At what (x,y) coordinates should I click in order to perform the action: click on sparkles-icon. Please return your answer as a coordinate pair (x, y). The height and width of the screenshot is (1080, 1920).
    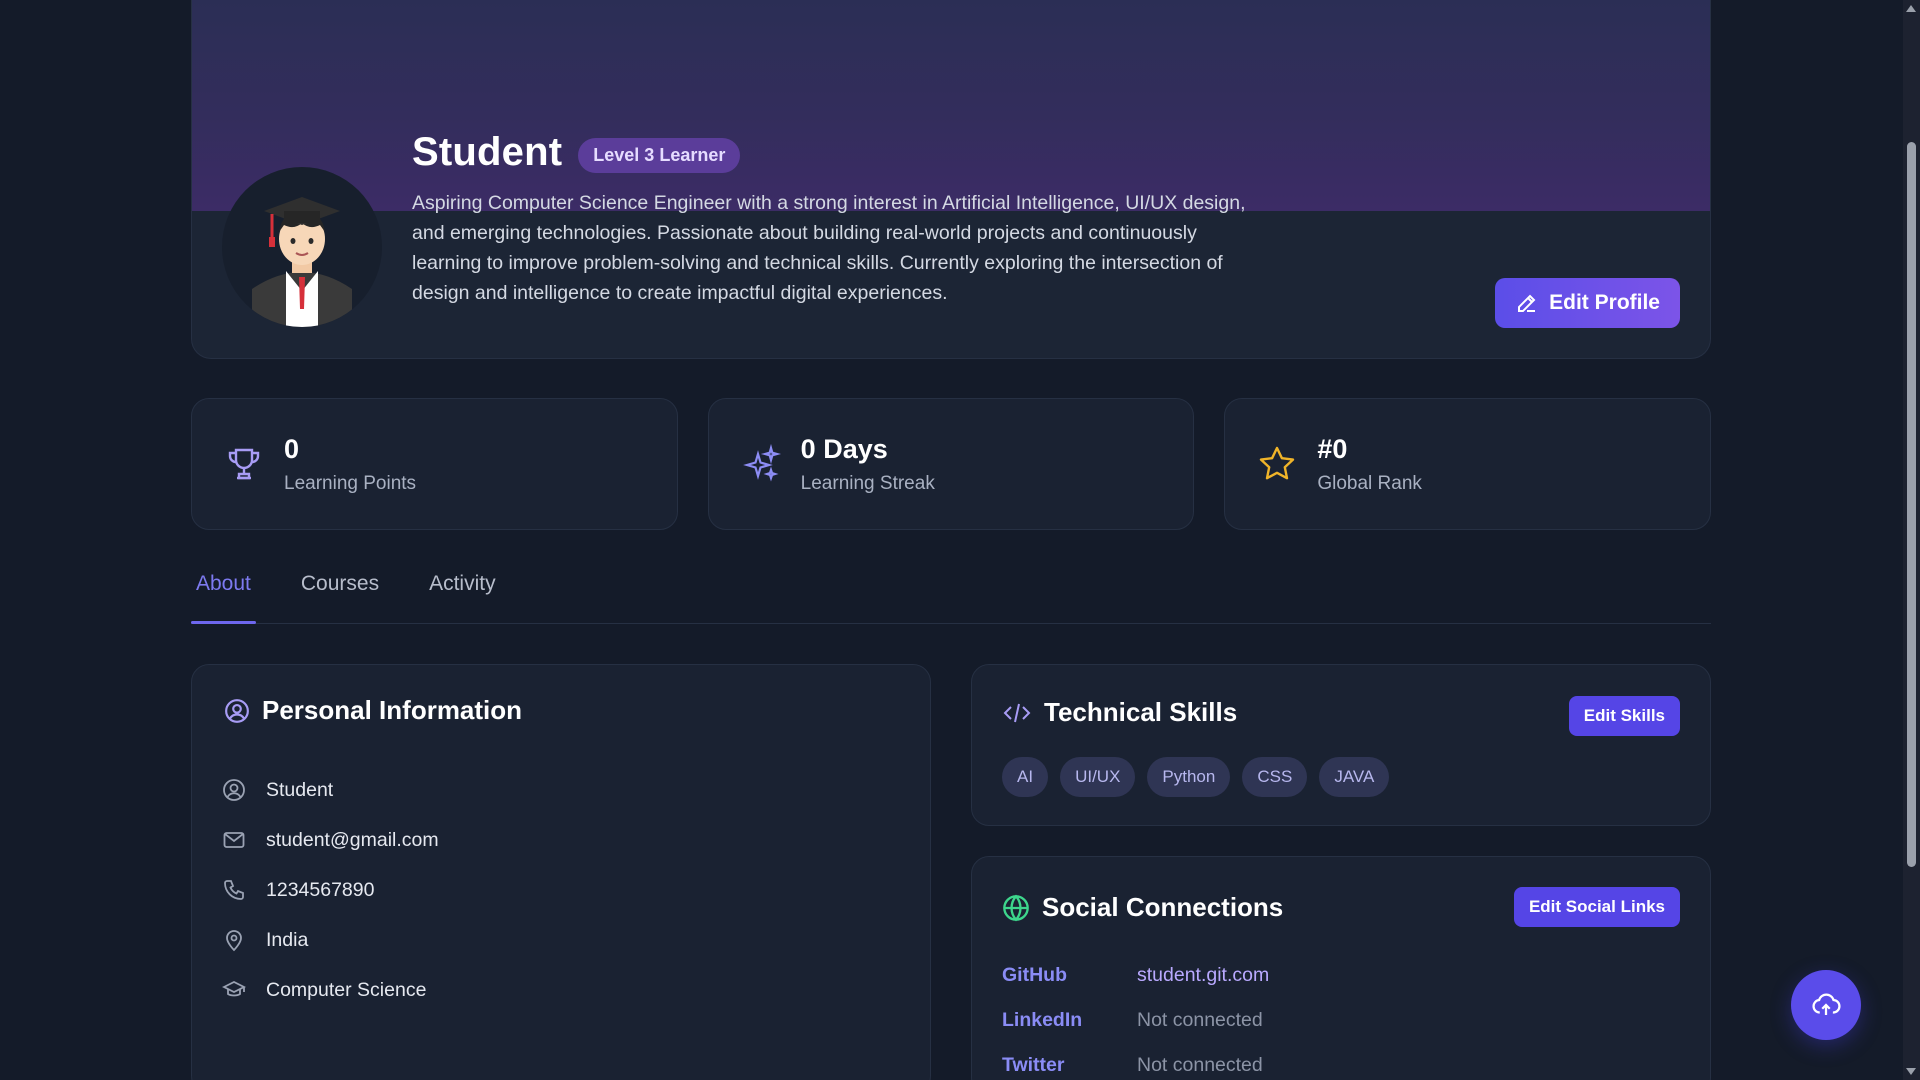
    Looking at the image, I should click on (761, 463).